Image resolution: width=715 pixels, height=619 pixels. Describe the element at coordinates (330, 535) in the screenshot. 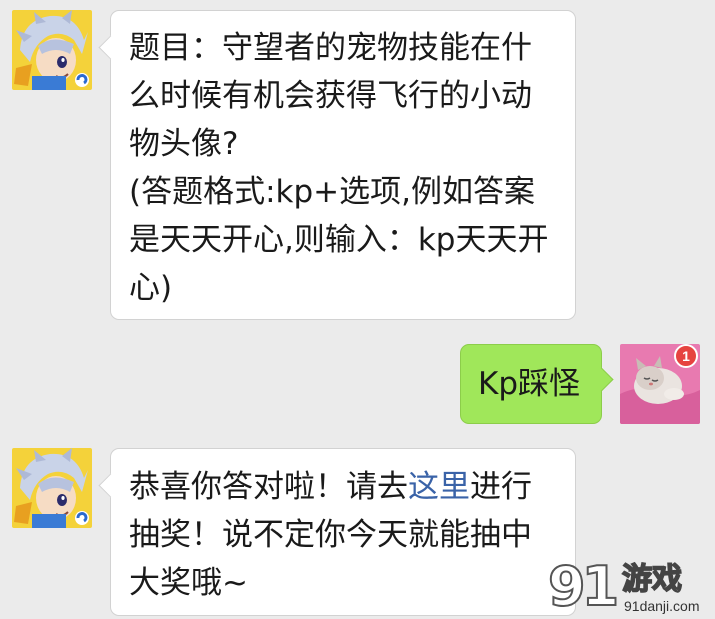

I see `message-text-line: 抽奖！说不定你今天就能抽中` at that location.